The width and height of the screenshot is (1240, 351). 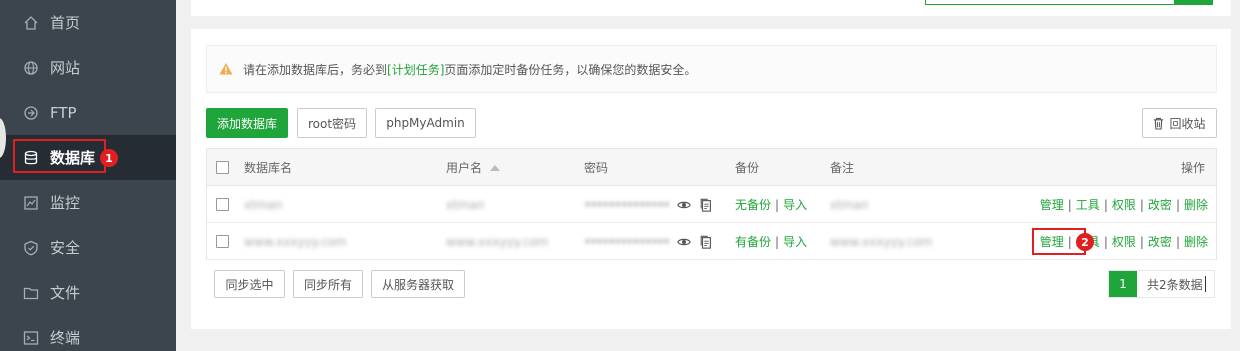 I want to click on terminal-icon, so click(x=31, y=338).